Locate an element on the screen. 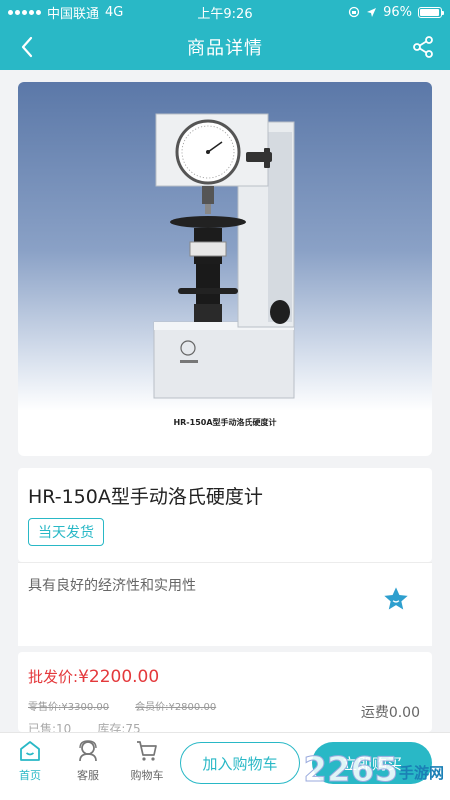 This screenshot has height=800, width=450. nav-home: 首页 is located at coordinates (30, 764).